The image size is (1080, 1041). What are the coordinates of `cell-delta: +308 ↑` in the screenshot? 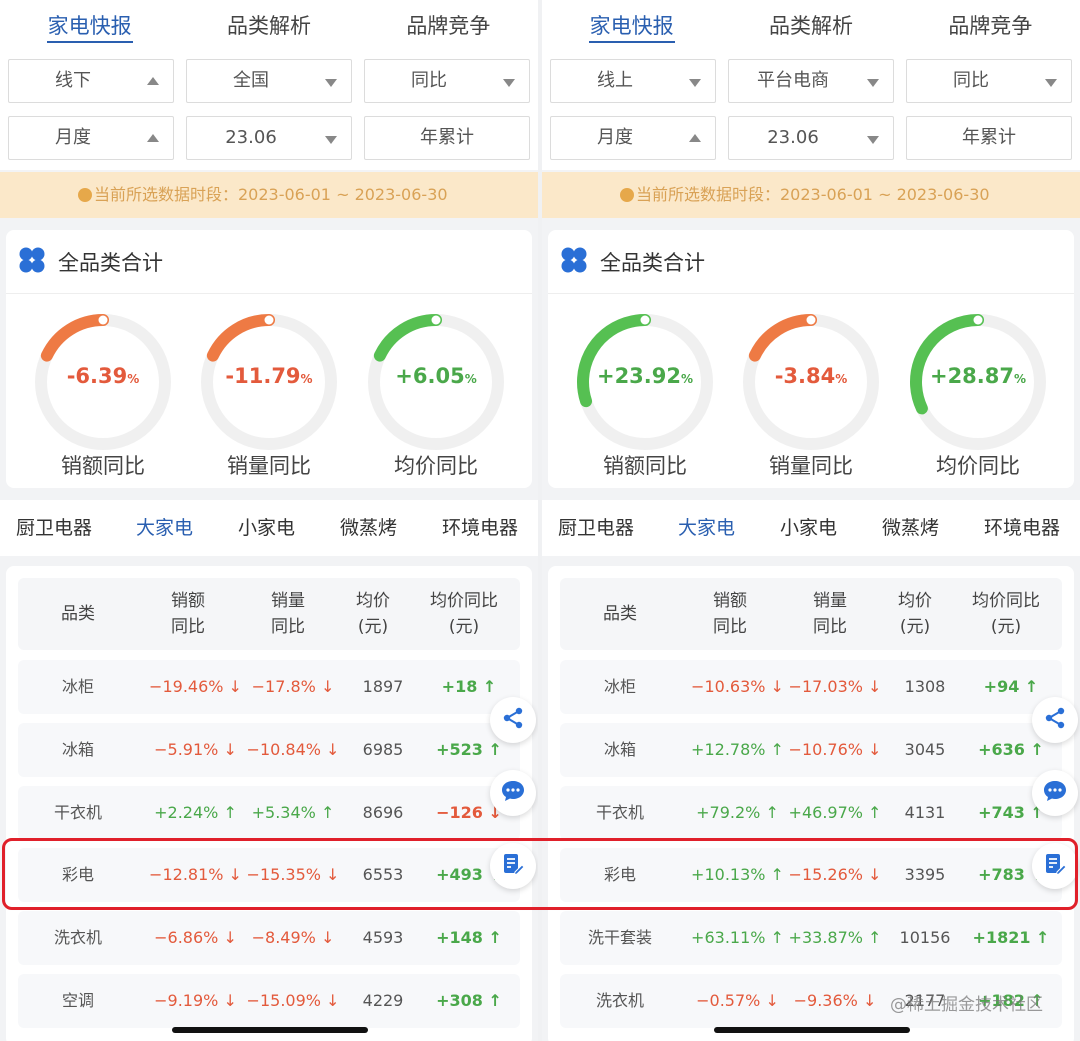 It's located at (469, 1000).